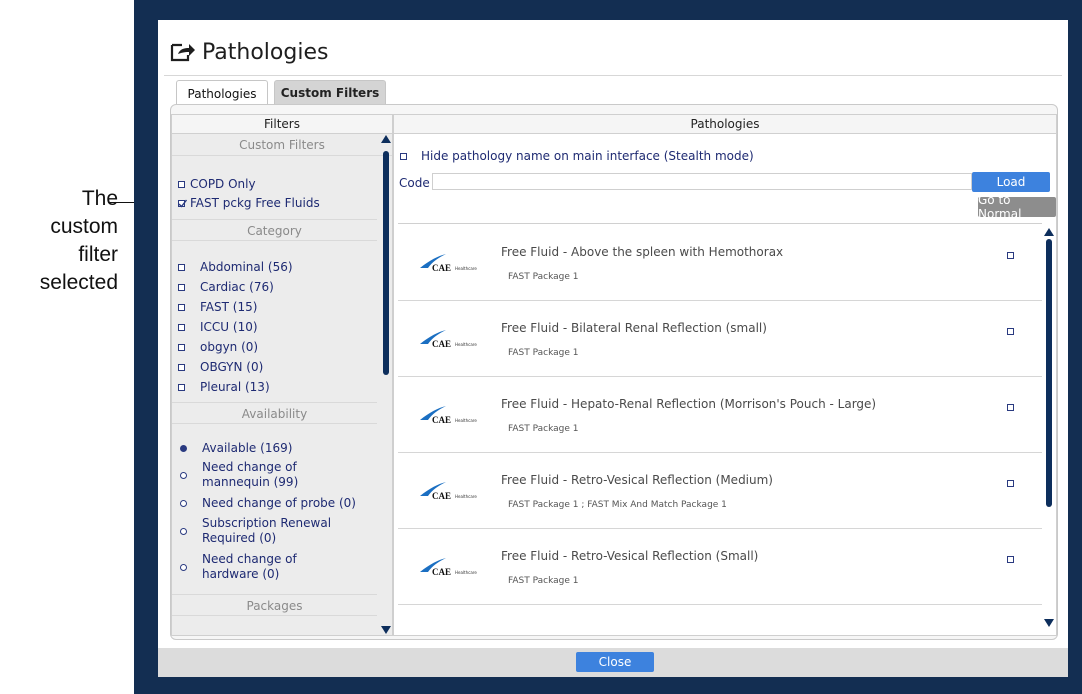  Describe the element at coordinates (222, 93) in the screenshot. I see `tab-pathologies: Pathologies` at that location.